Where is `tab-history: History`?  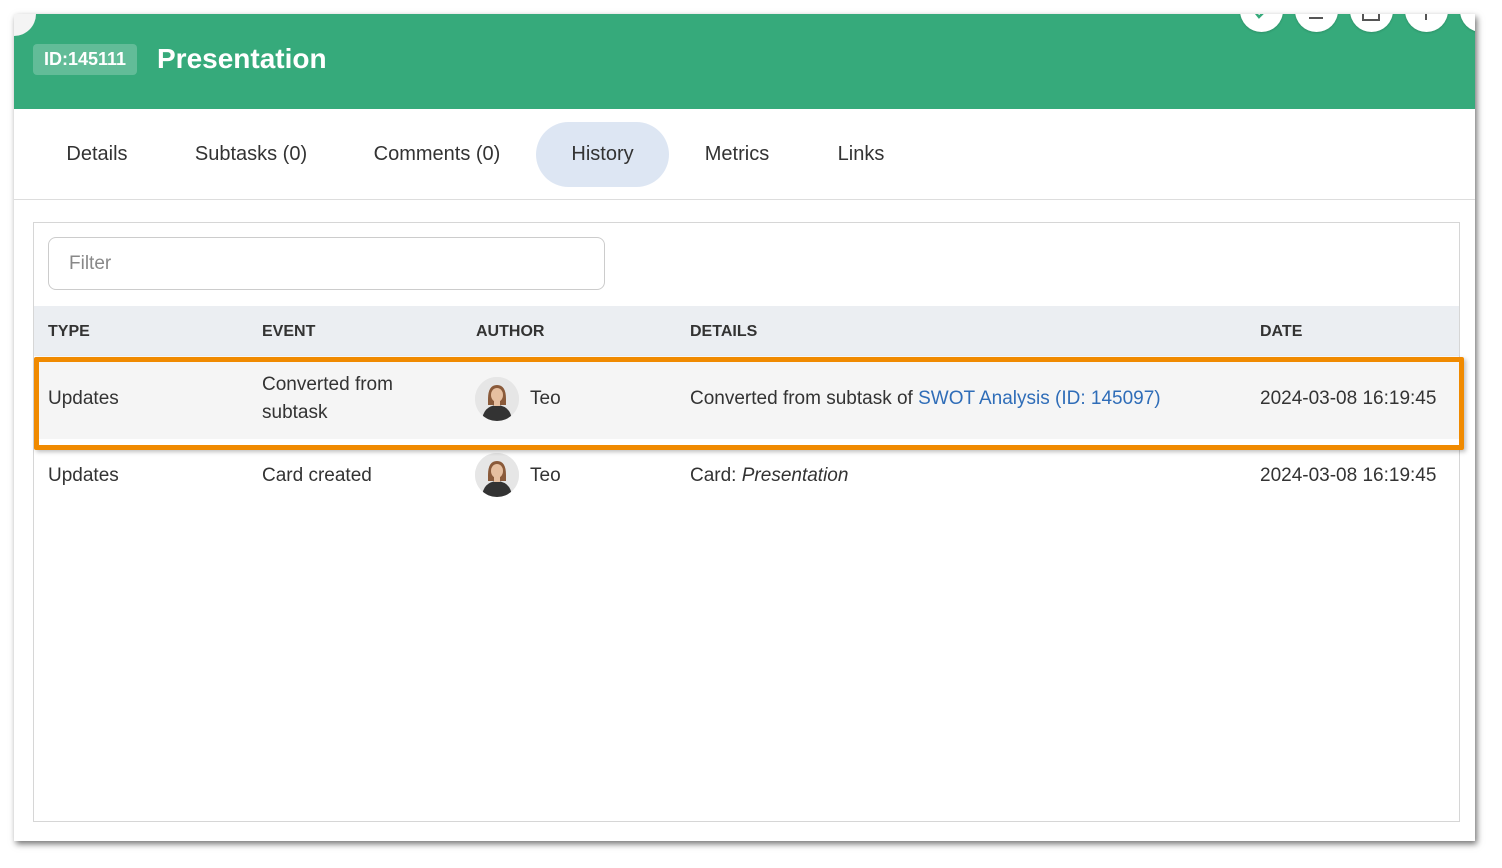
tab-history: History is located at coordinates (602, 154).